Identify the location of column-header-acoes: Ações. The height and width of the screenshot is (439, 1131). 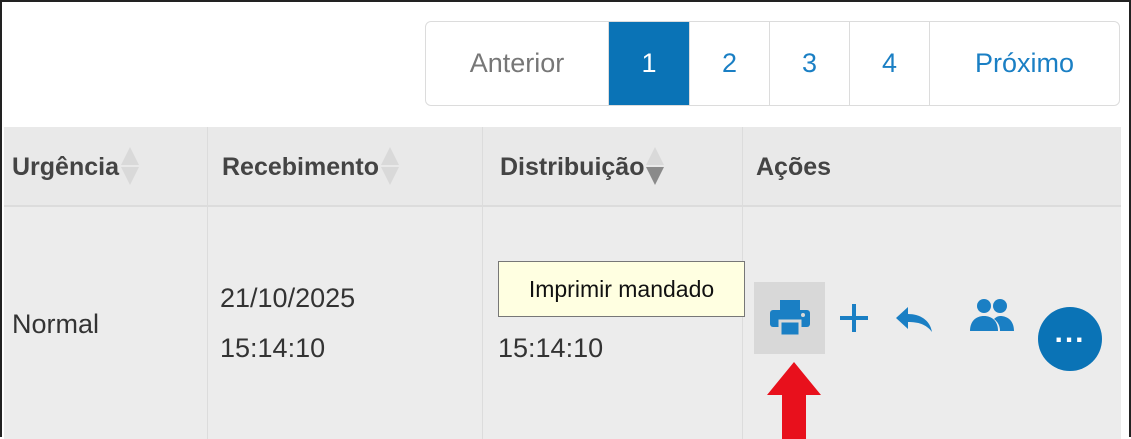
(793, 167).